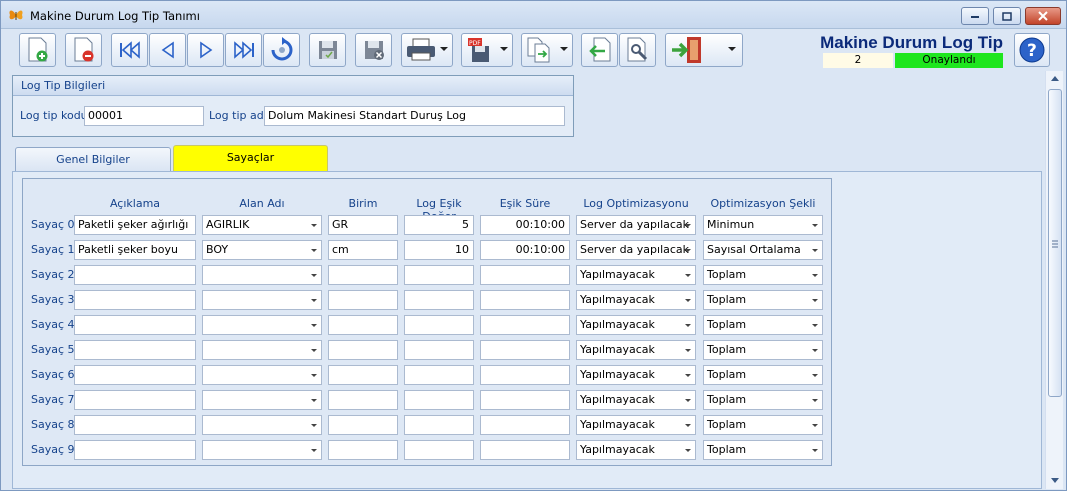 This screenshot has width=1067, height=491. What do you see at coordinates (1055, 243) in the screenshot?
I see `scrollbar-thumb` at bounding box center [1055, 243].